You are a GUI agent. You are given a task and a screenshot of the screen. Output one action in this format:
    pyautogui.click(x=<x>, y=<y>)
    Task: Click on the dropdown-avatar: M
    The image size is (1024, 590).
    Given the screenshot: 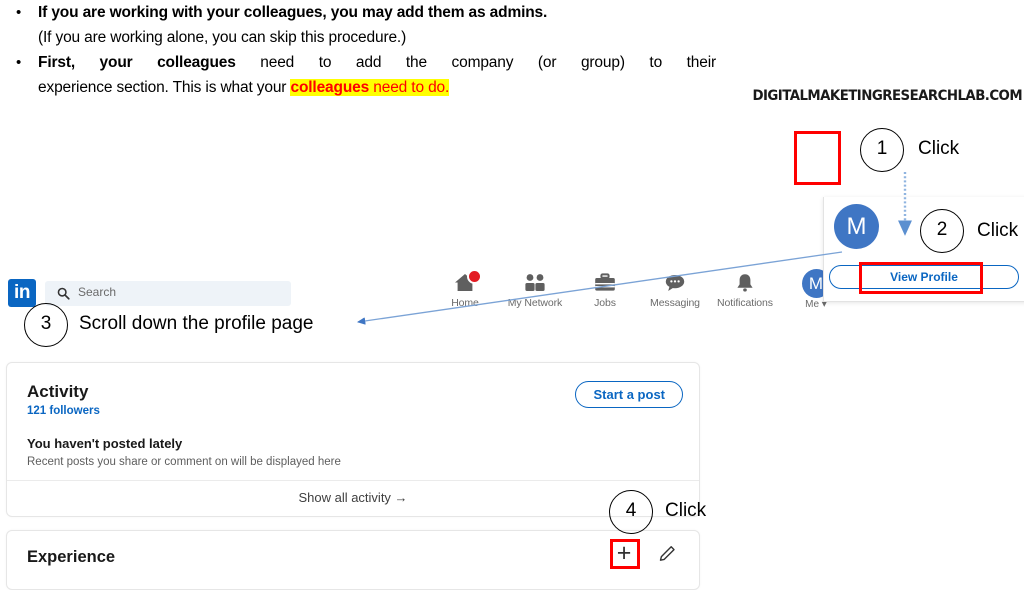 What is the action you would take?
    pyautogui.click(x=856, y=226)
    